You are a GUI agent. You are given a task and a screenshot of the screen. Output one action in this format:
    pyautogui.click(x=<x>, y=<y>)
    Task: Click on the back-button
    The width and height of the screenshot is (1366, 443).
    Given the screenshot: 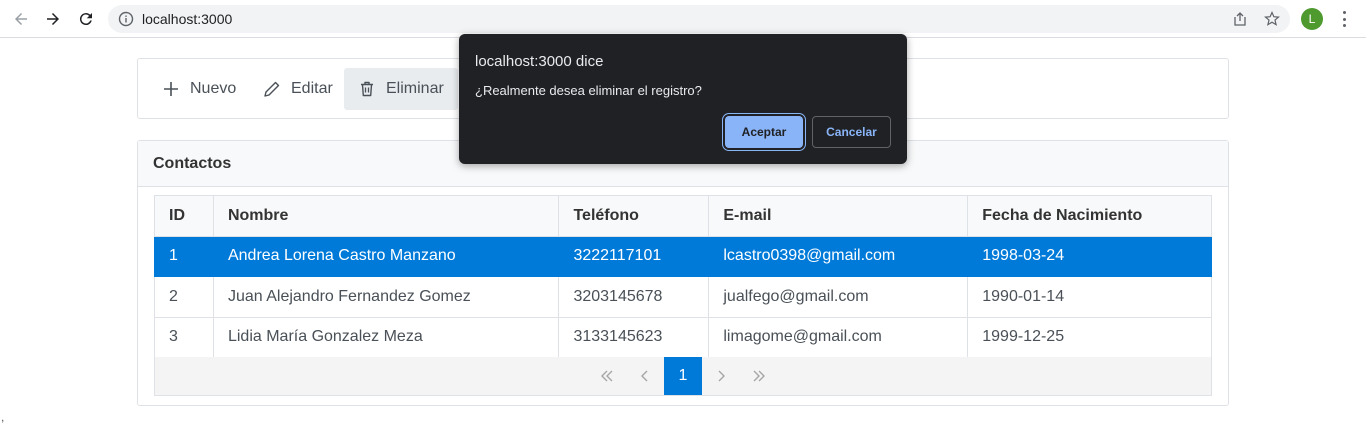 What is the action you would take?
    pyautogui.click(x=21, y=19)
    